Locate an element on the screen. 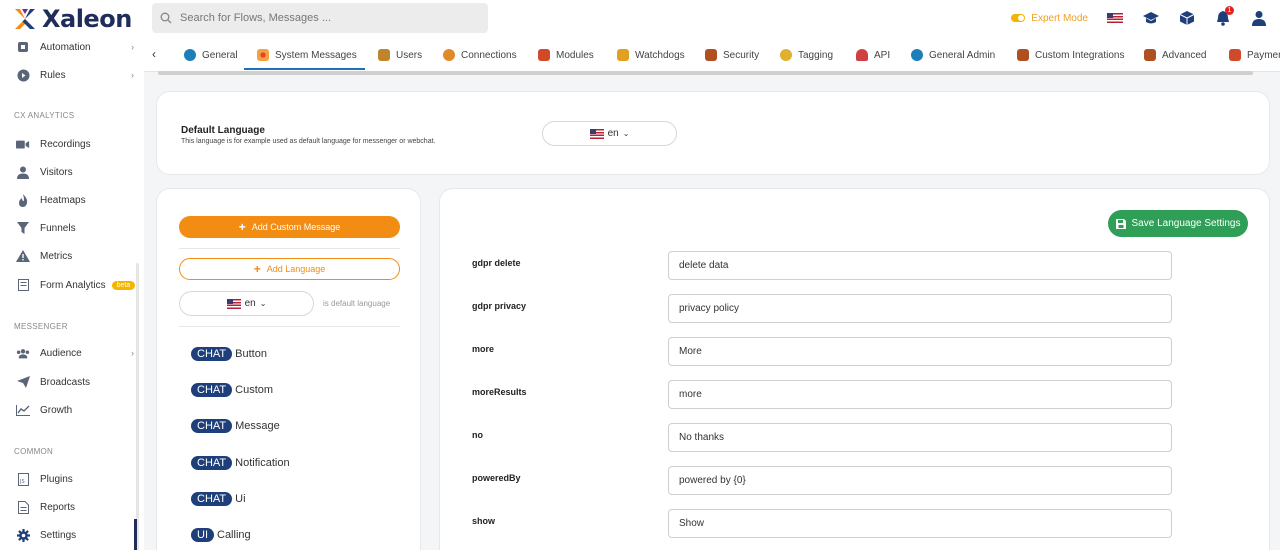 Image resolution: width=1280 pixels, height=550 pixels. cube-icon is located at coordinates (1187, 18).